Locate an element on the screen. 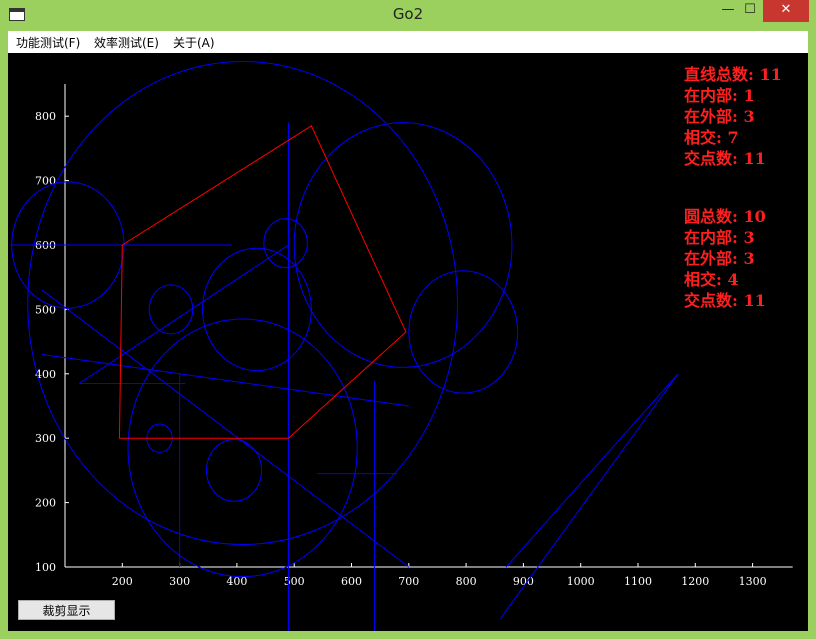  menu-bar: 功能测试(F) 效率测试(E) 关于(A) is located at coordinates (408, 42).